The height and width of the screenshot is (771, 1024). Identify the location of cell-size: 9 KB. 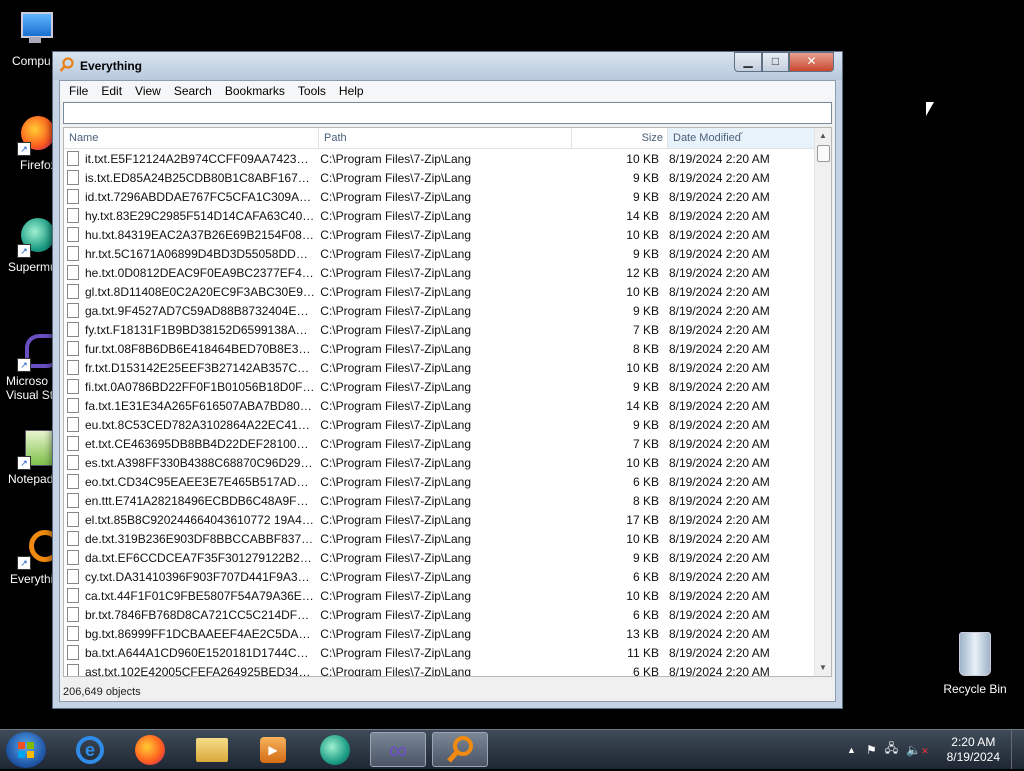
(645, 196).